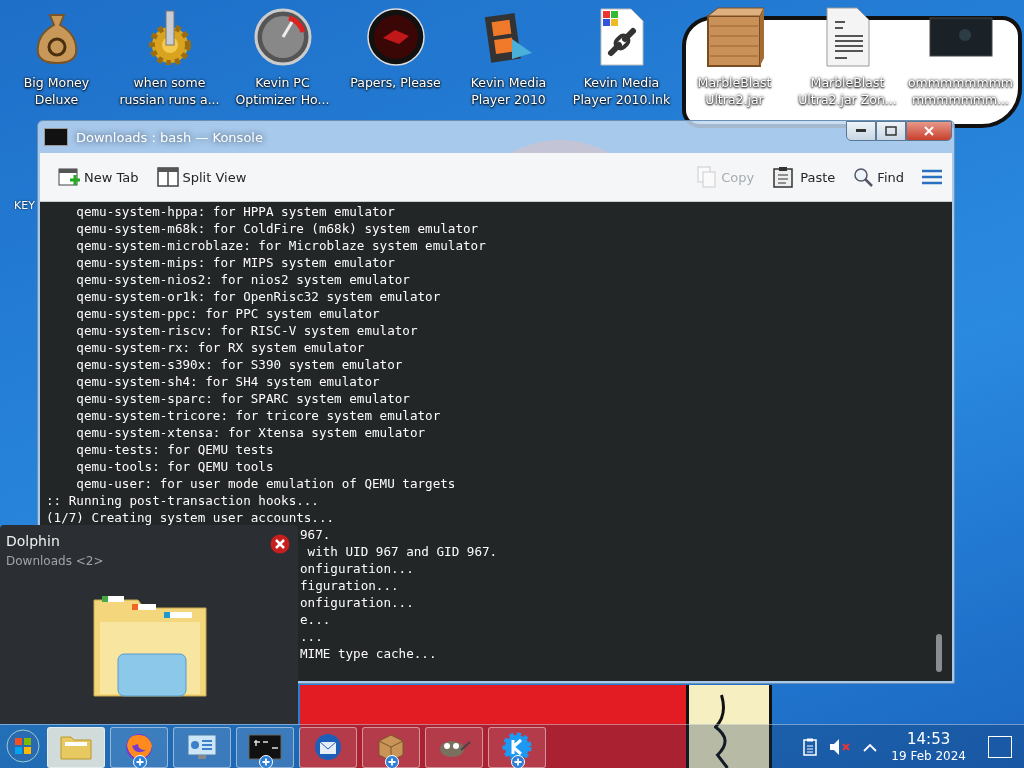 The image size is (1024, 768). Describe the element at coordinates (1000, 747) in the screenshot. I see `show-desktop-button` at that location.